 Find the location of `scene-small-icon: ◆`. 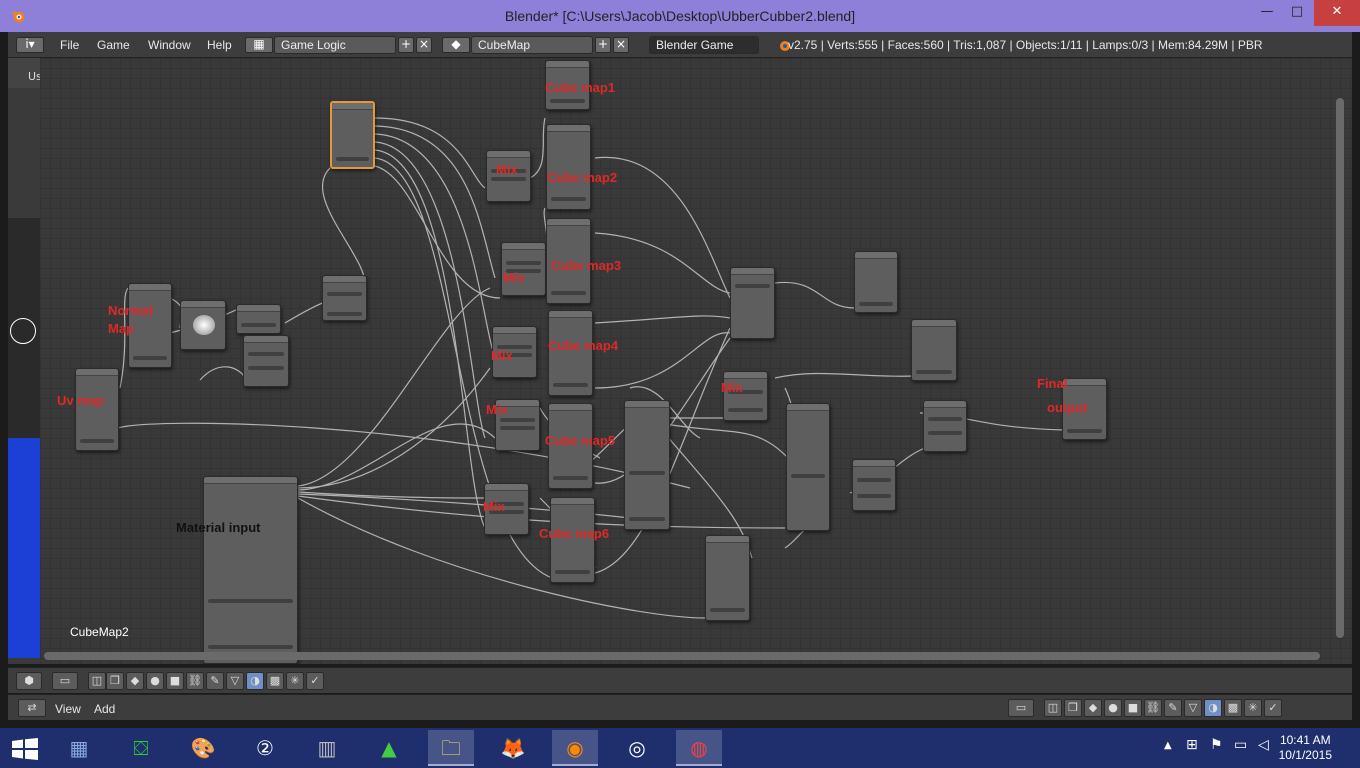

scene-small-icon: ◆ is located at coordinates (135, 681).